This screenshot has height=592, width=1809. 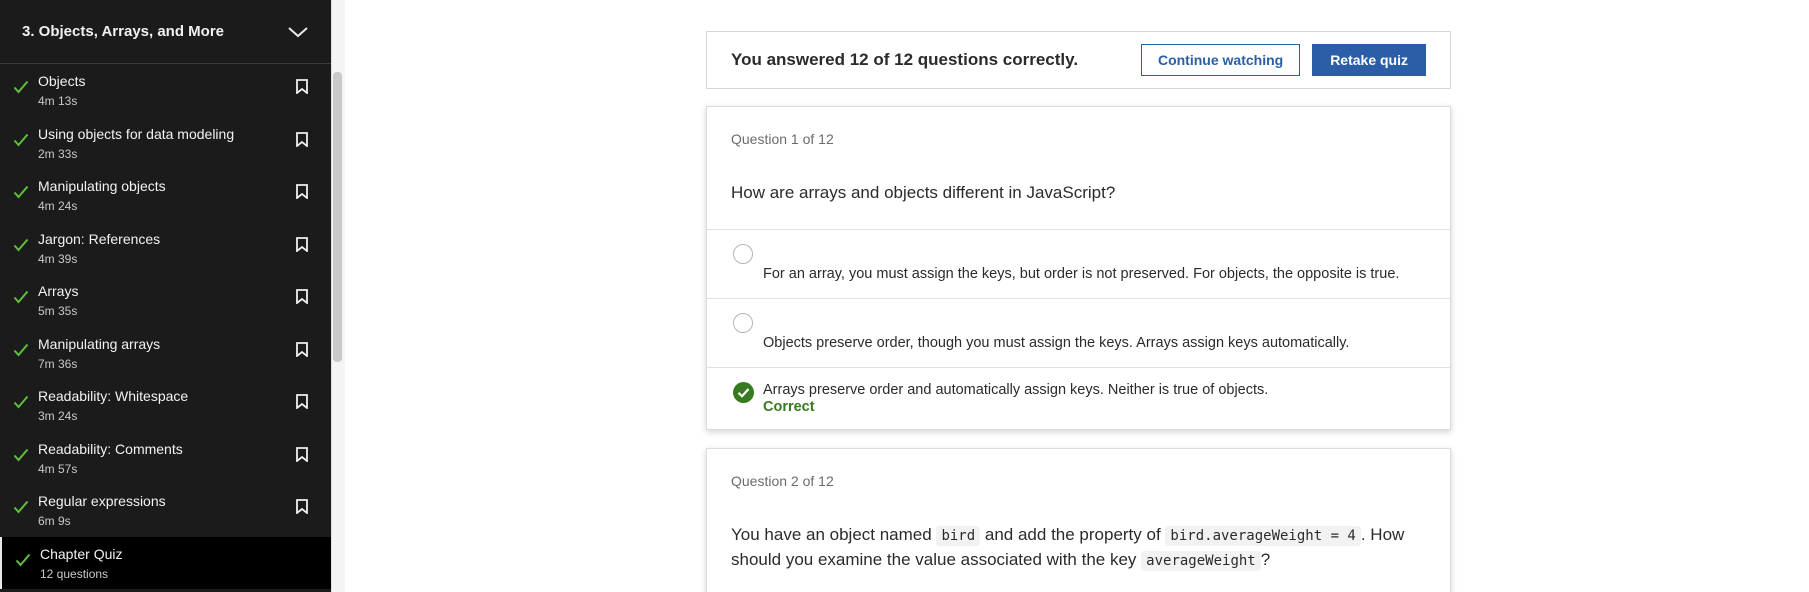 I want to click on lesson-text: Objects 4m 13s, so click(x=163, y=91).